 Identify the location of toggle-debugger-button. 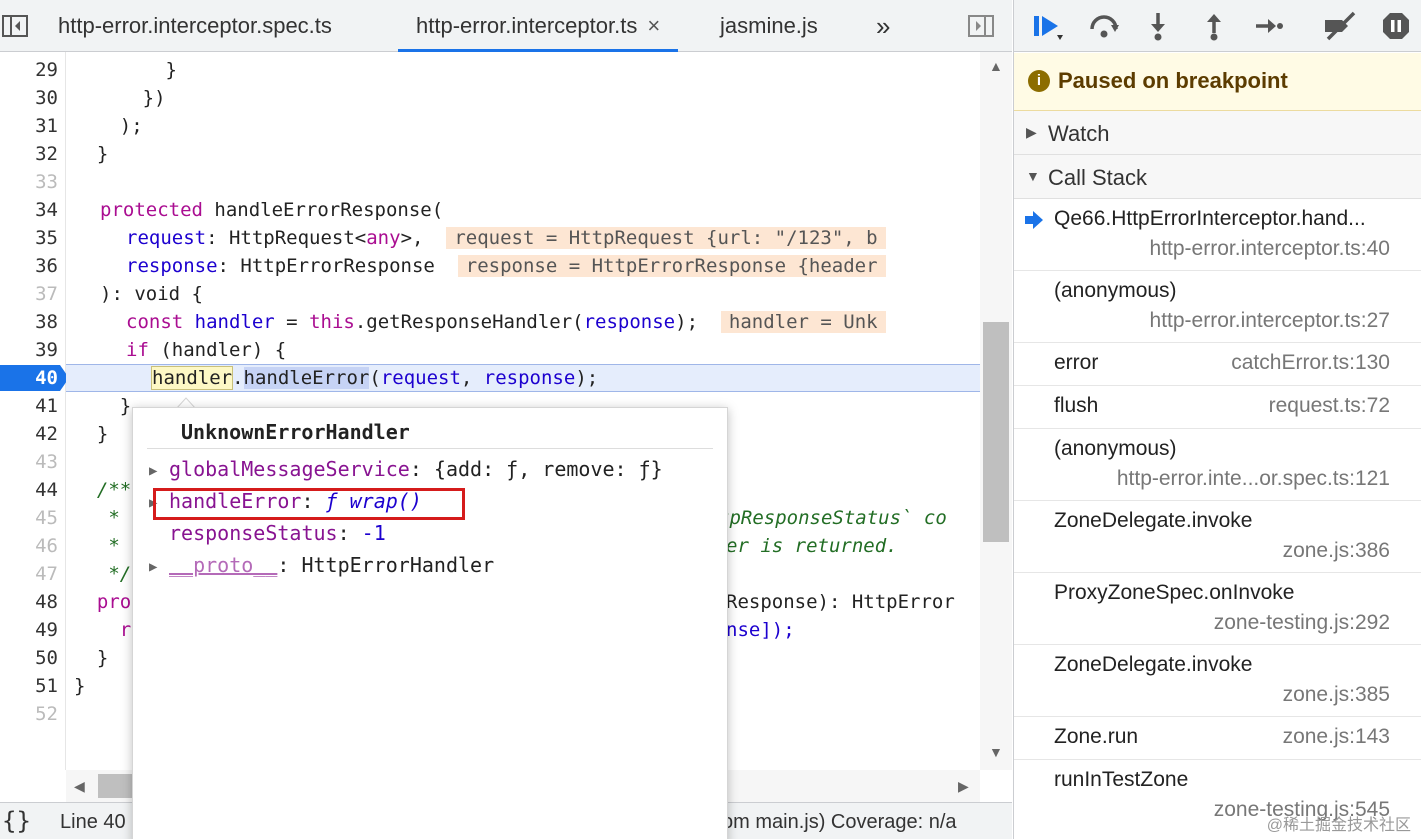
(981, 26).